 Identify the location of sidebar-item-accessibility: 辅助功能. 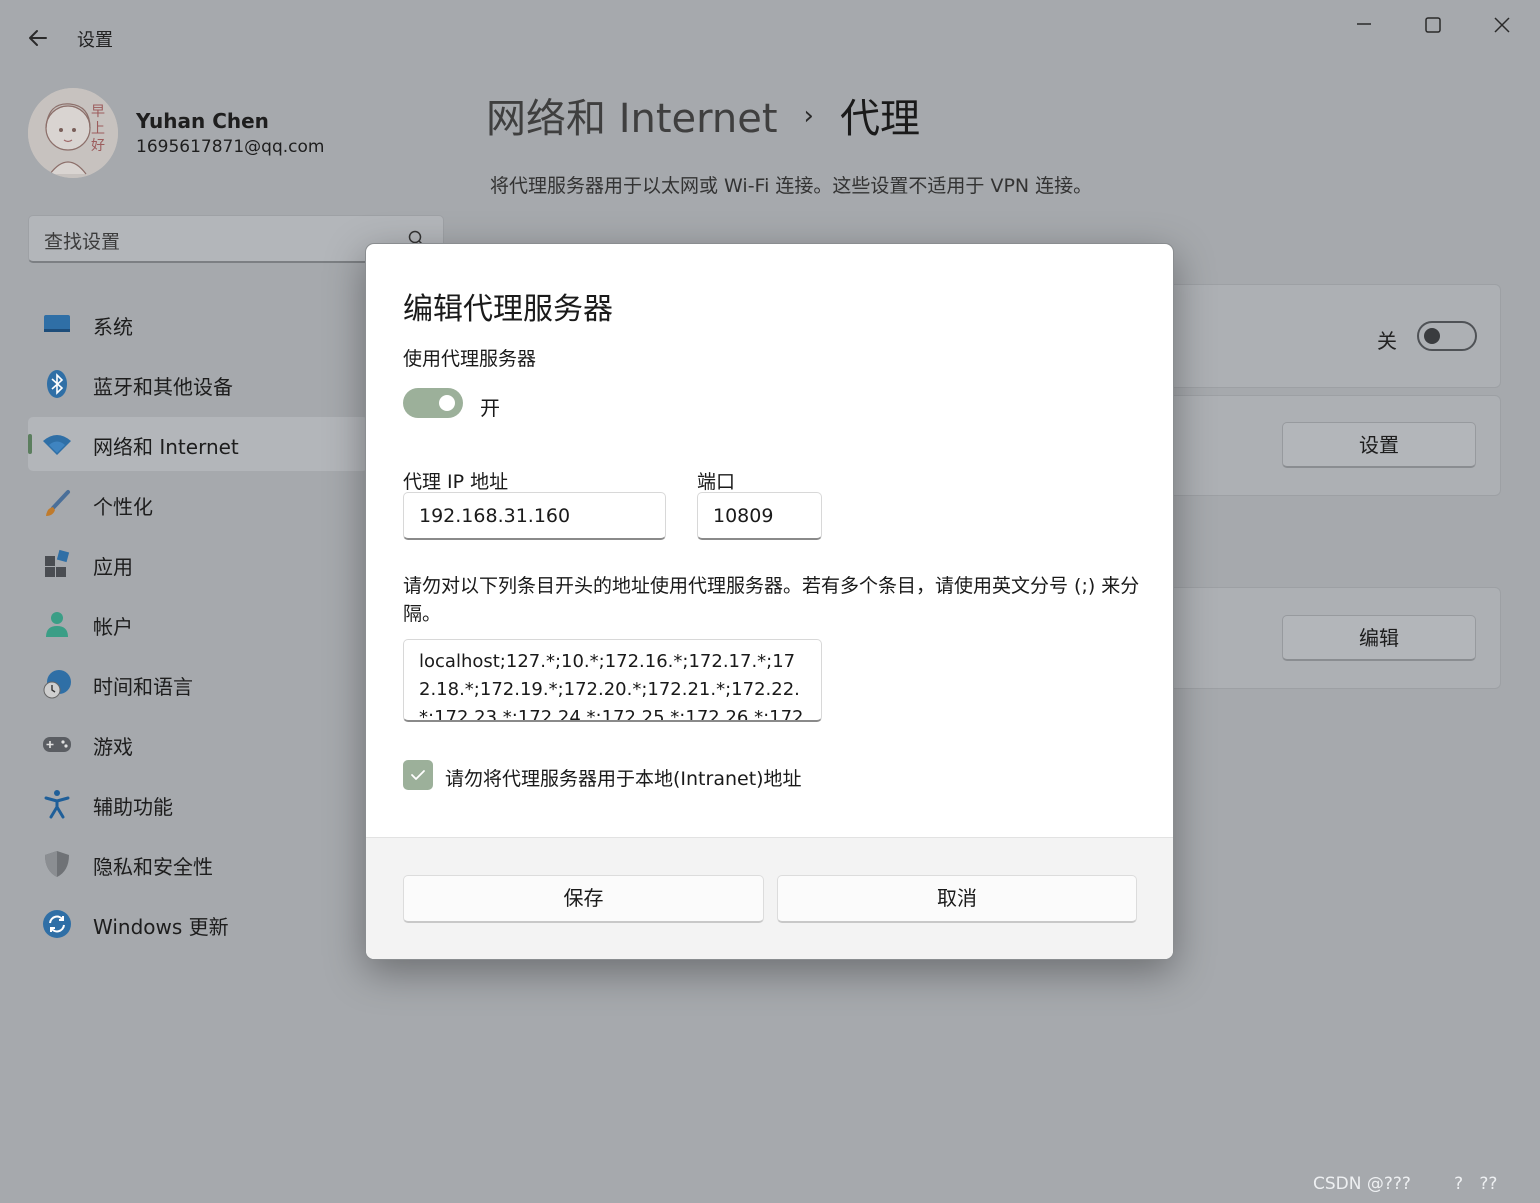
(198, 804).